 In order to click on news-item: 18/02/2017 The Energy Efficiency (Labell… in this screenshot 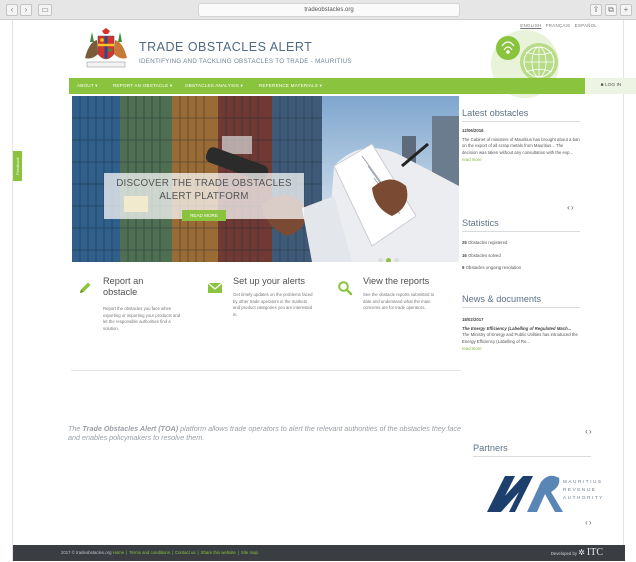, I will do `click(521, 335)`.